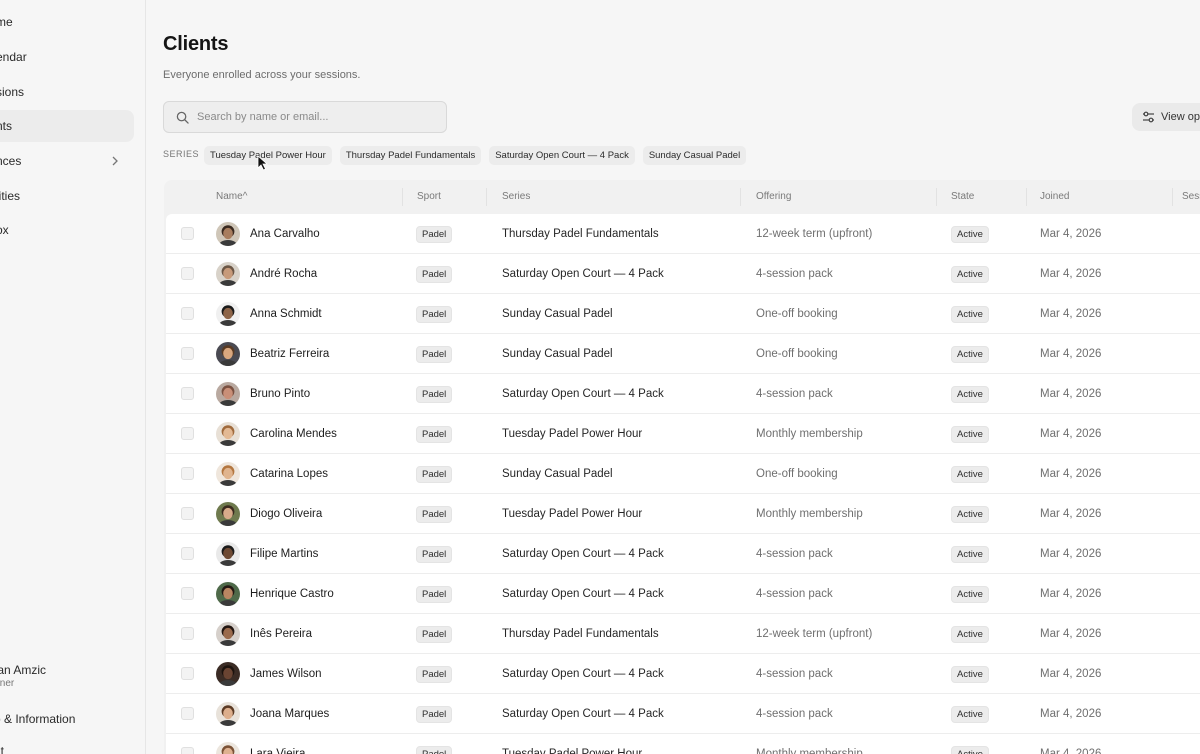 The image size is (1200, 754). What do you see at coordinates (1166, 117) in the screenshot?
I see `view-options-button: View op` at bounding box center [1166, 117].